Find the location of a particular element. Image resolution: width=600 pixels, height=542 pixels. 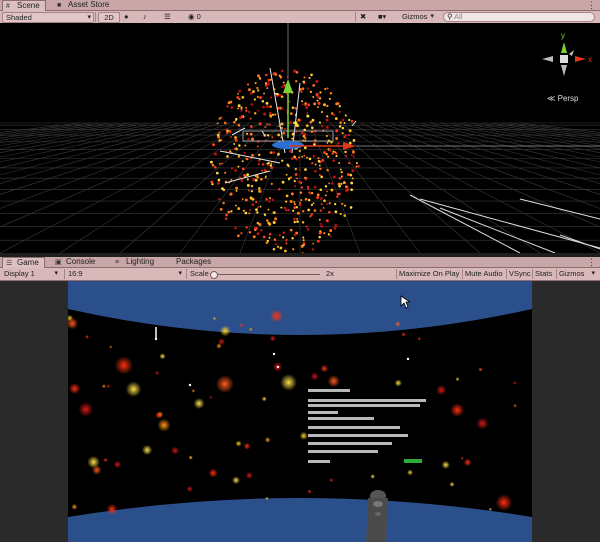

gizmo-z-cone is located at coordinates (571, 53).